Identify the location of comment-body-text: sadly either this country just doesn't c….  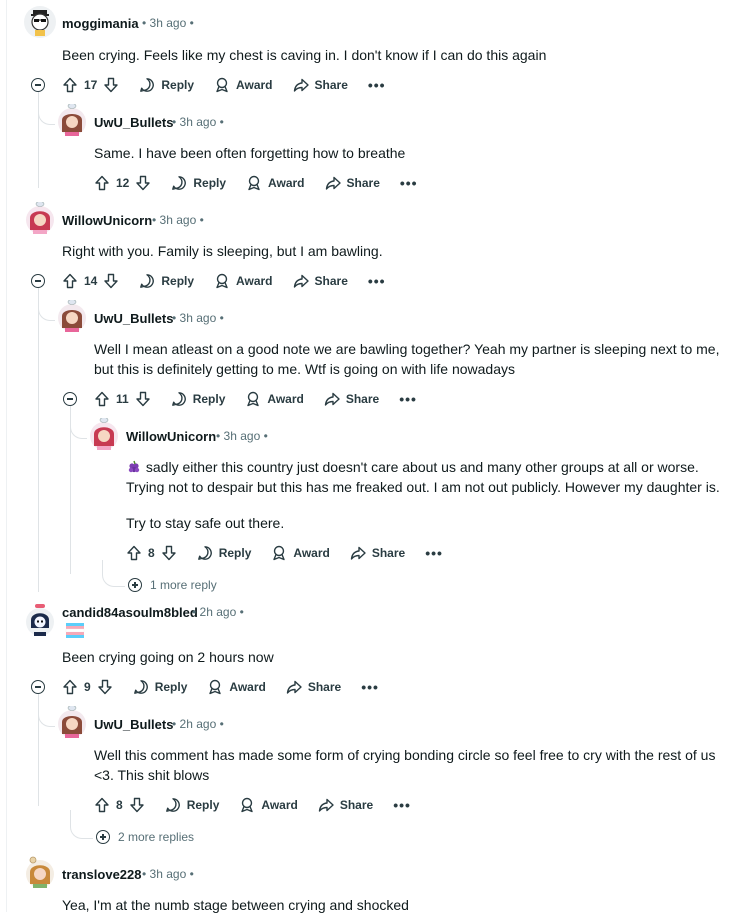
(423, 477).